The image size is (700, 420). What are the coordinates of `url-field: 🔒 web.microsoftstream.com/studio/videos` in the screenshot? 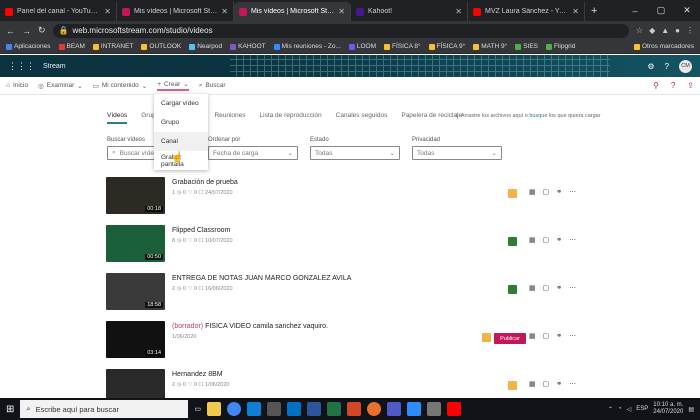 It's located at (340, 30).